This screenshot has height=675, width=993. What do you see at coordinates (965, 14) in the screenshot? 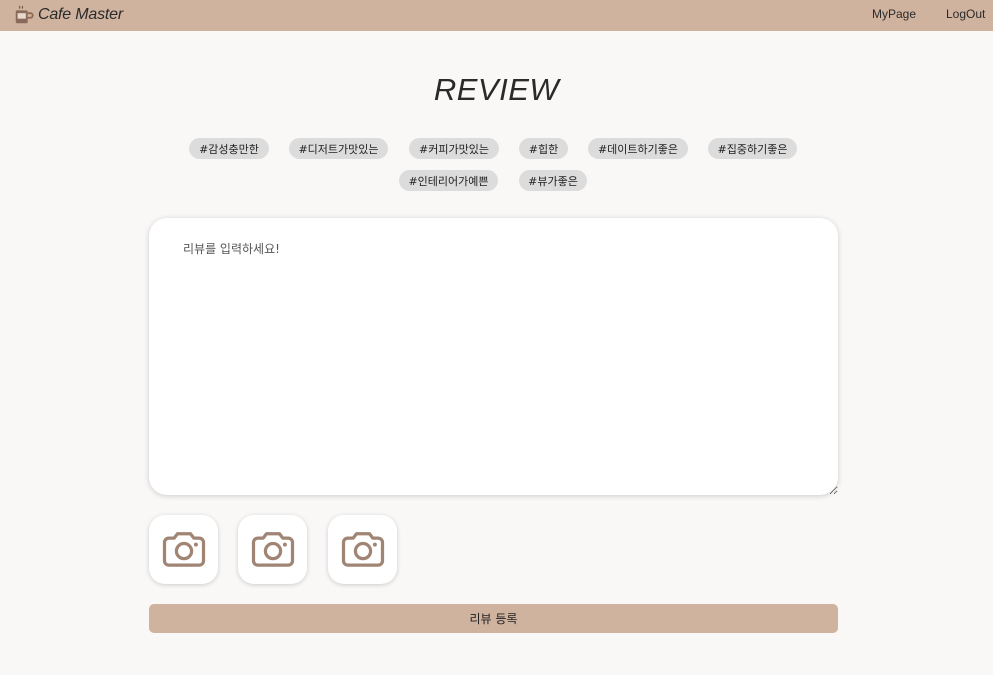
I see `logout-link: LogOut` at bounding box center [965, 14].